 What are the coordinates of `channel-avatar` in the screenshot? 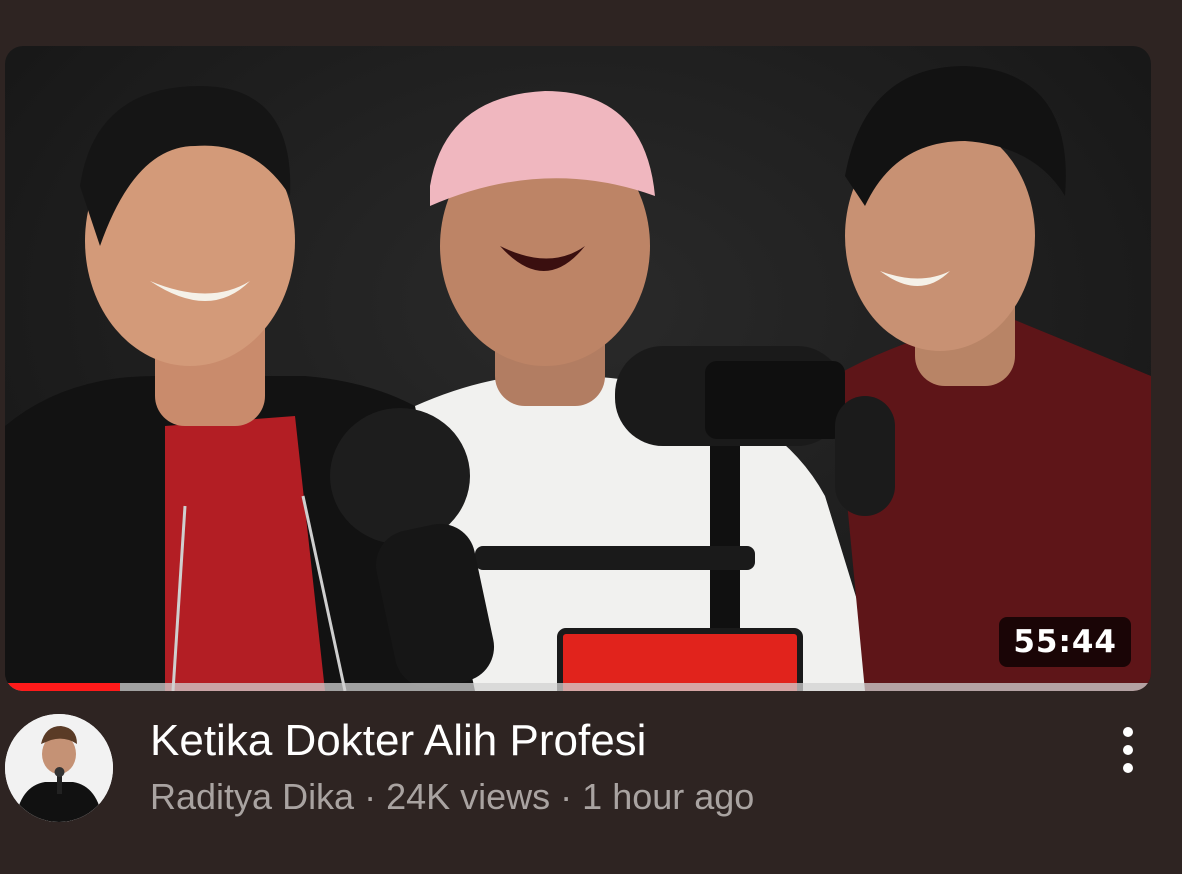 It's located at (59, 768).